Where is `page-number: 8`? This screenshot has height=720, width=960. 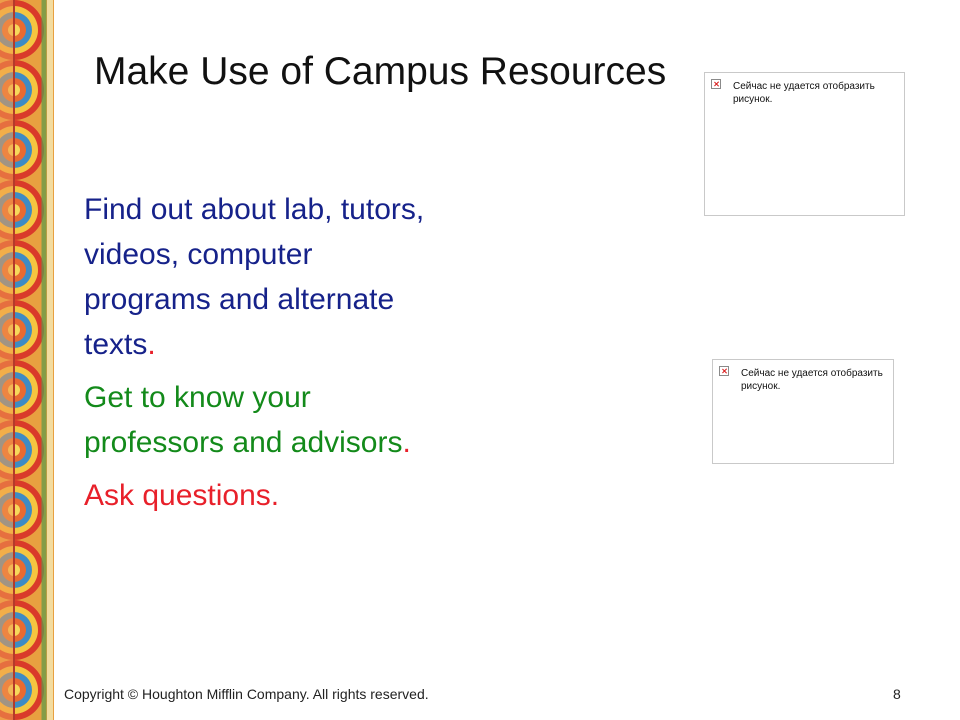 page-number: 8 is located at coordinates (897, 694).